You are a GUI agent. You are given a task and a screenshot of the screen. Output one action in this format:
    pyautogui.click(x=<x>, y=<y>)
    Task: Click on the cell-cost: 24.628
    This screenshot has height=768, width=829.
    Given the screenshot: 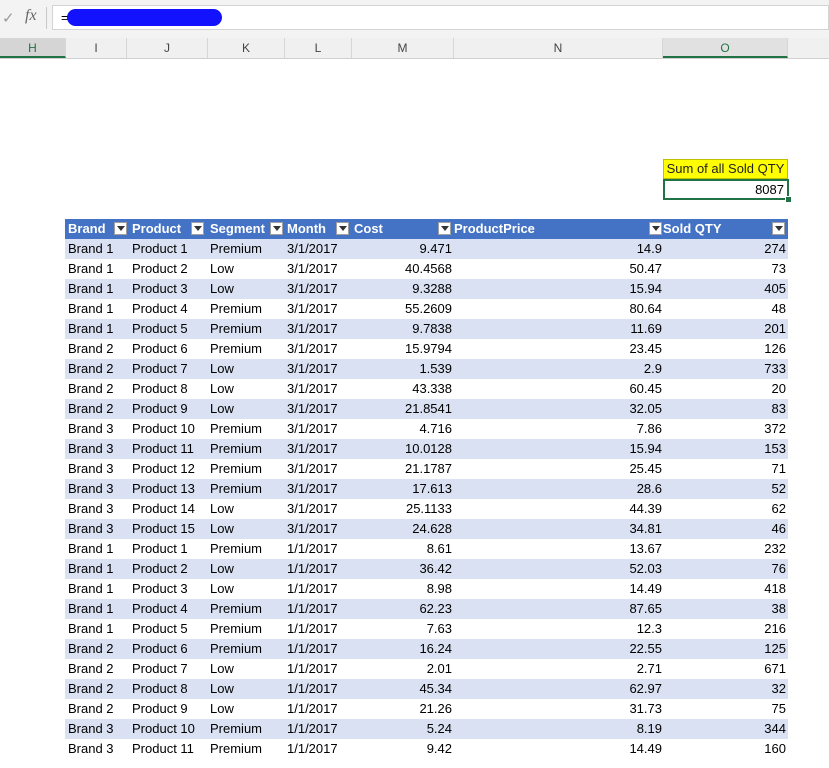 What is the action you would take?
    pyautogui.click(x=403, y=529)
    